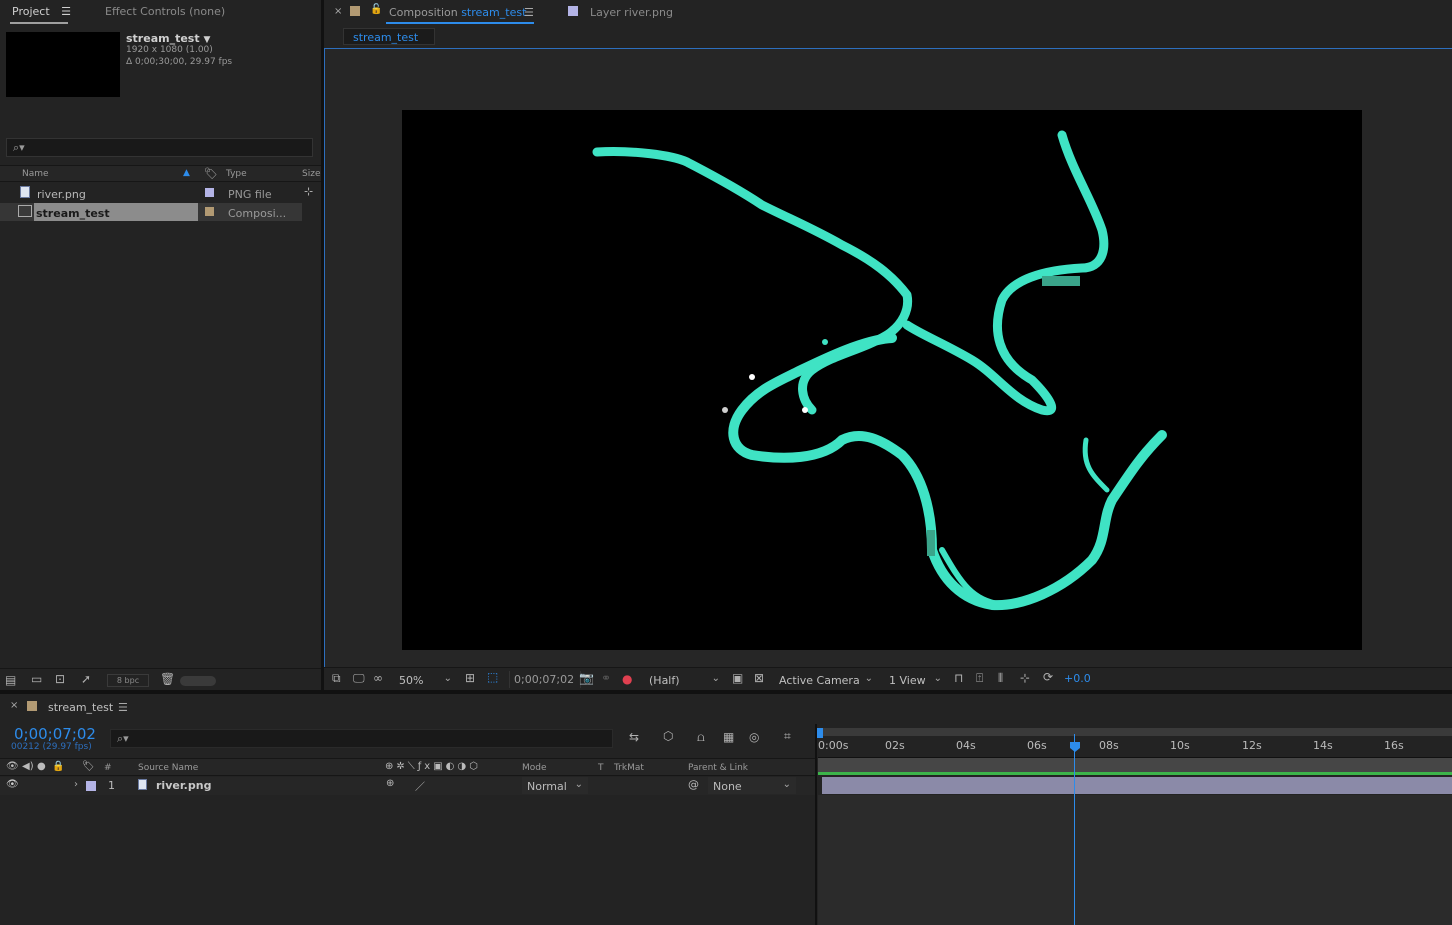 Image resolution: width=1452 pixels, height=925 pixels. Describe the element at coordinates (545, 679) in the screenshot. I see `current-time-field: 0;00;07;02` at that location.